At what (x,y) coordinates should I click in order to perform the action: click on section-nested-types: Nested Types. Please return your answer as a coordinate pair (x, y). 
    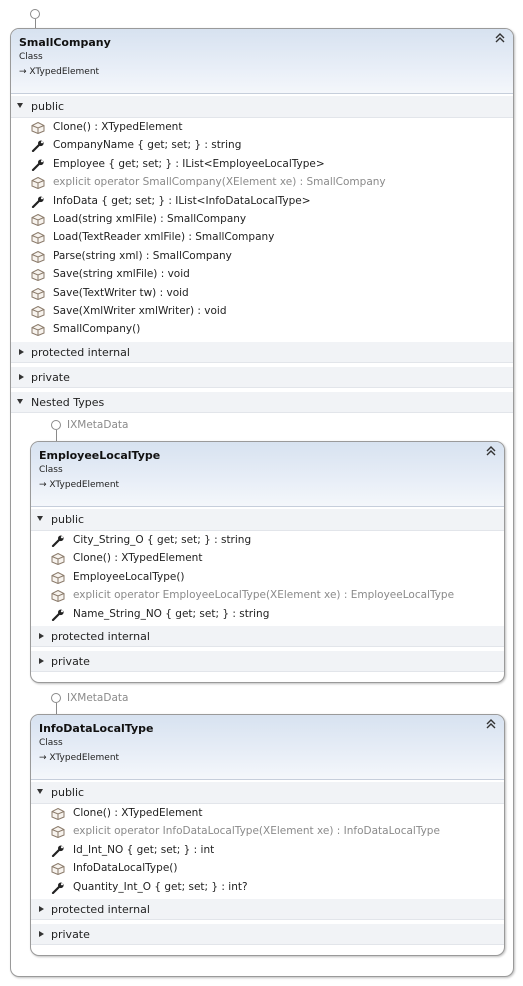
    Looking at the image, I should click on (262, 402).